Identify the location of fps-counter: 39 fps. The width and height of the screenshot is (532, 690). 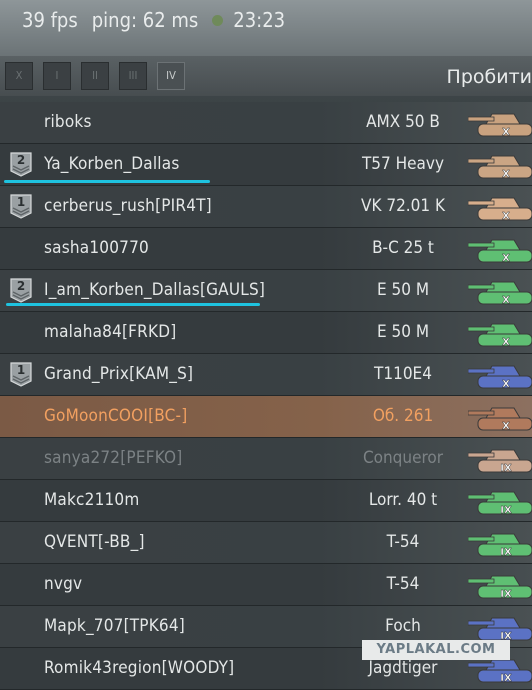
(50, 20).